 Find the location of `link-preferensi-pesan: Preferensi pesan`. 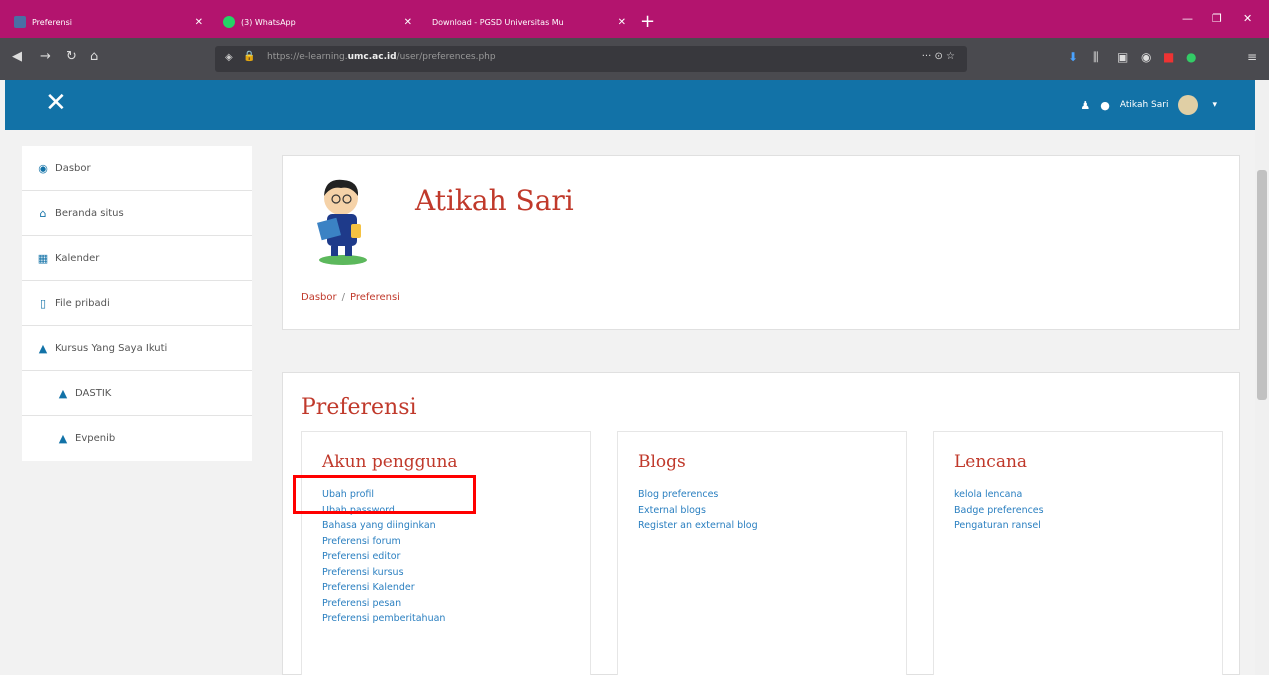

link-preferensi-pesan: Preferensi pesan is located at coordinates (383, 604).